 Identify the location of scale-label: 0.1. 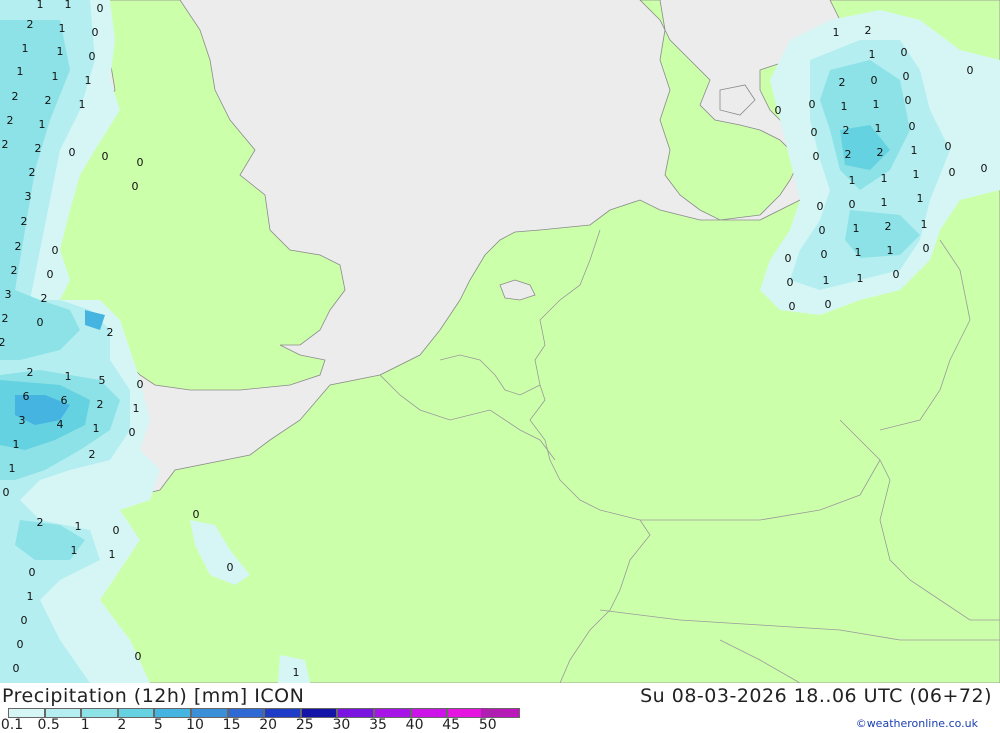
(12, 725).